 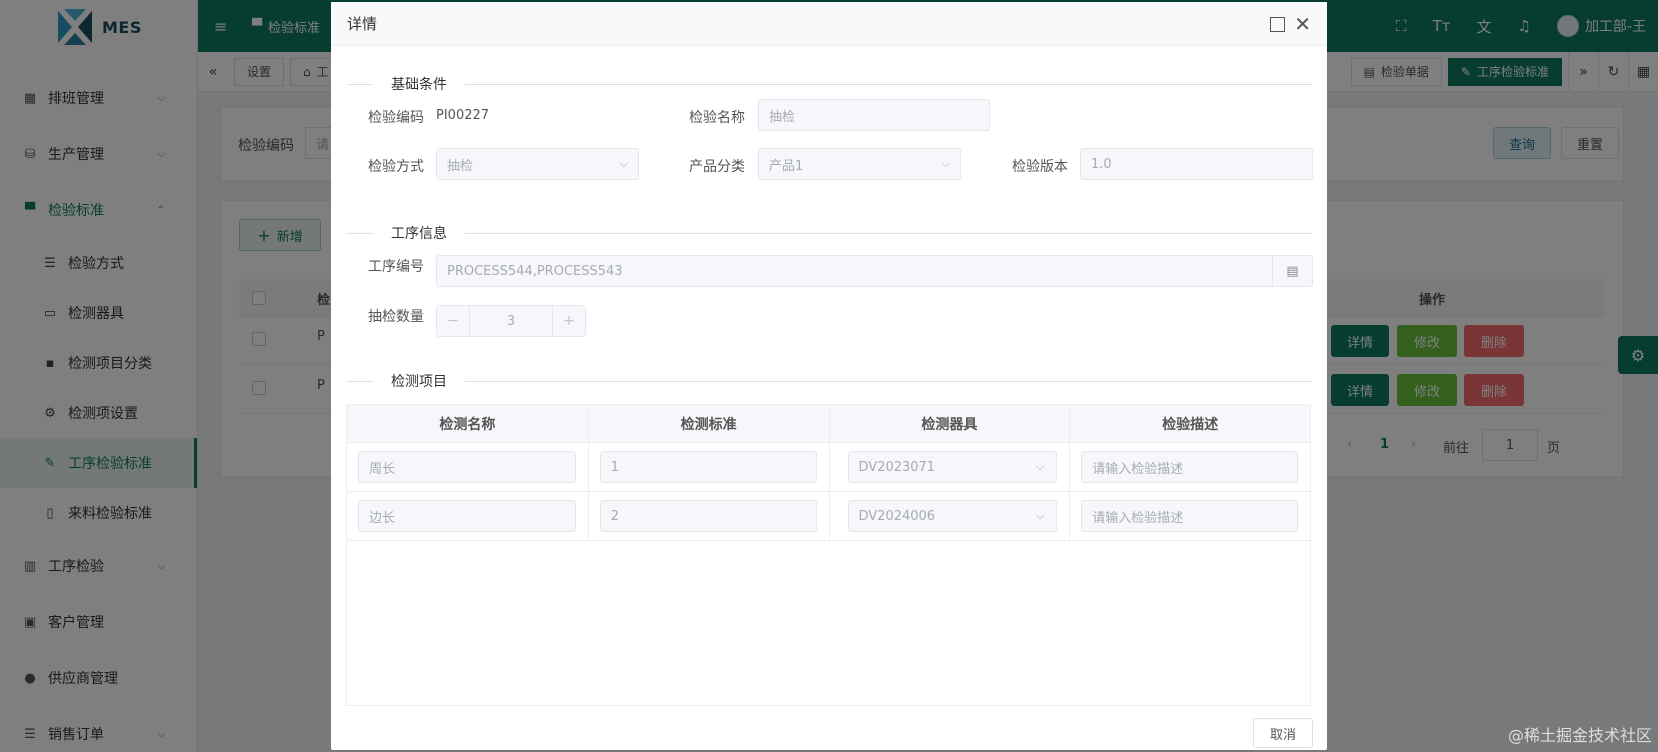 What do you see at coordinates (717, 167) in the screenshot?
I see `category-label: 产品分类` at bounding box center [717, 167].